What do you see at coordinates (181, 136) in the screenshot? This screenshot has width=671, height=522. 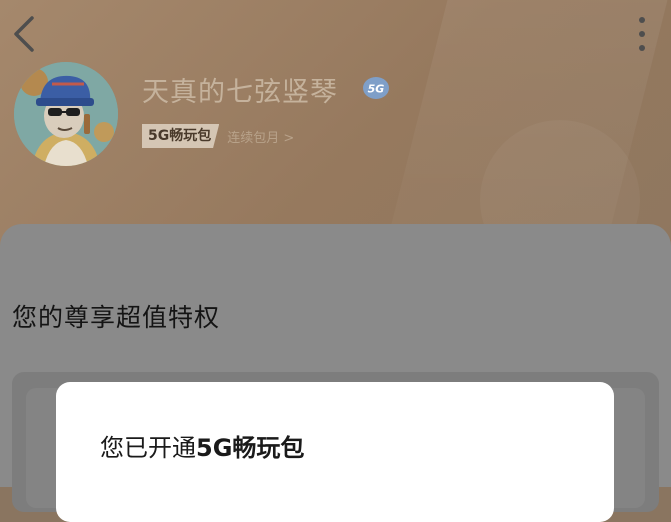 I see `package-tag: 5G畅玩包` at bounding box center [181, 136].